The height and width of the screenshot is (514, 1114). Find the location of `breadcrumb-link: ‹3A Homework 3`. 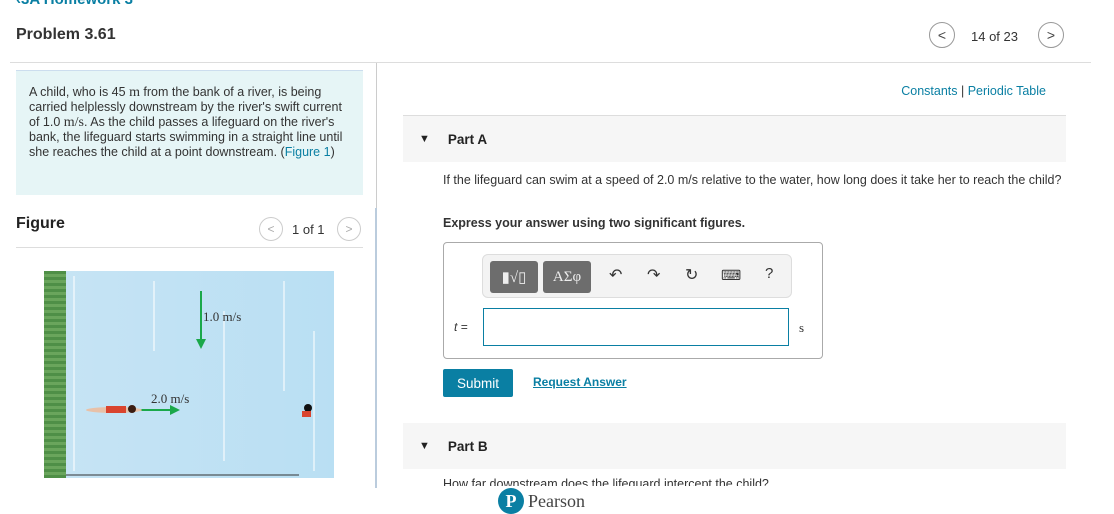

breadcrumb-link: ‹3A Homework 3 is located at coordinates (74, 4).